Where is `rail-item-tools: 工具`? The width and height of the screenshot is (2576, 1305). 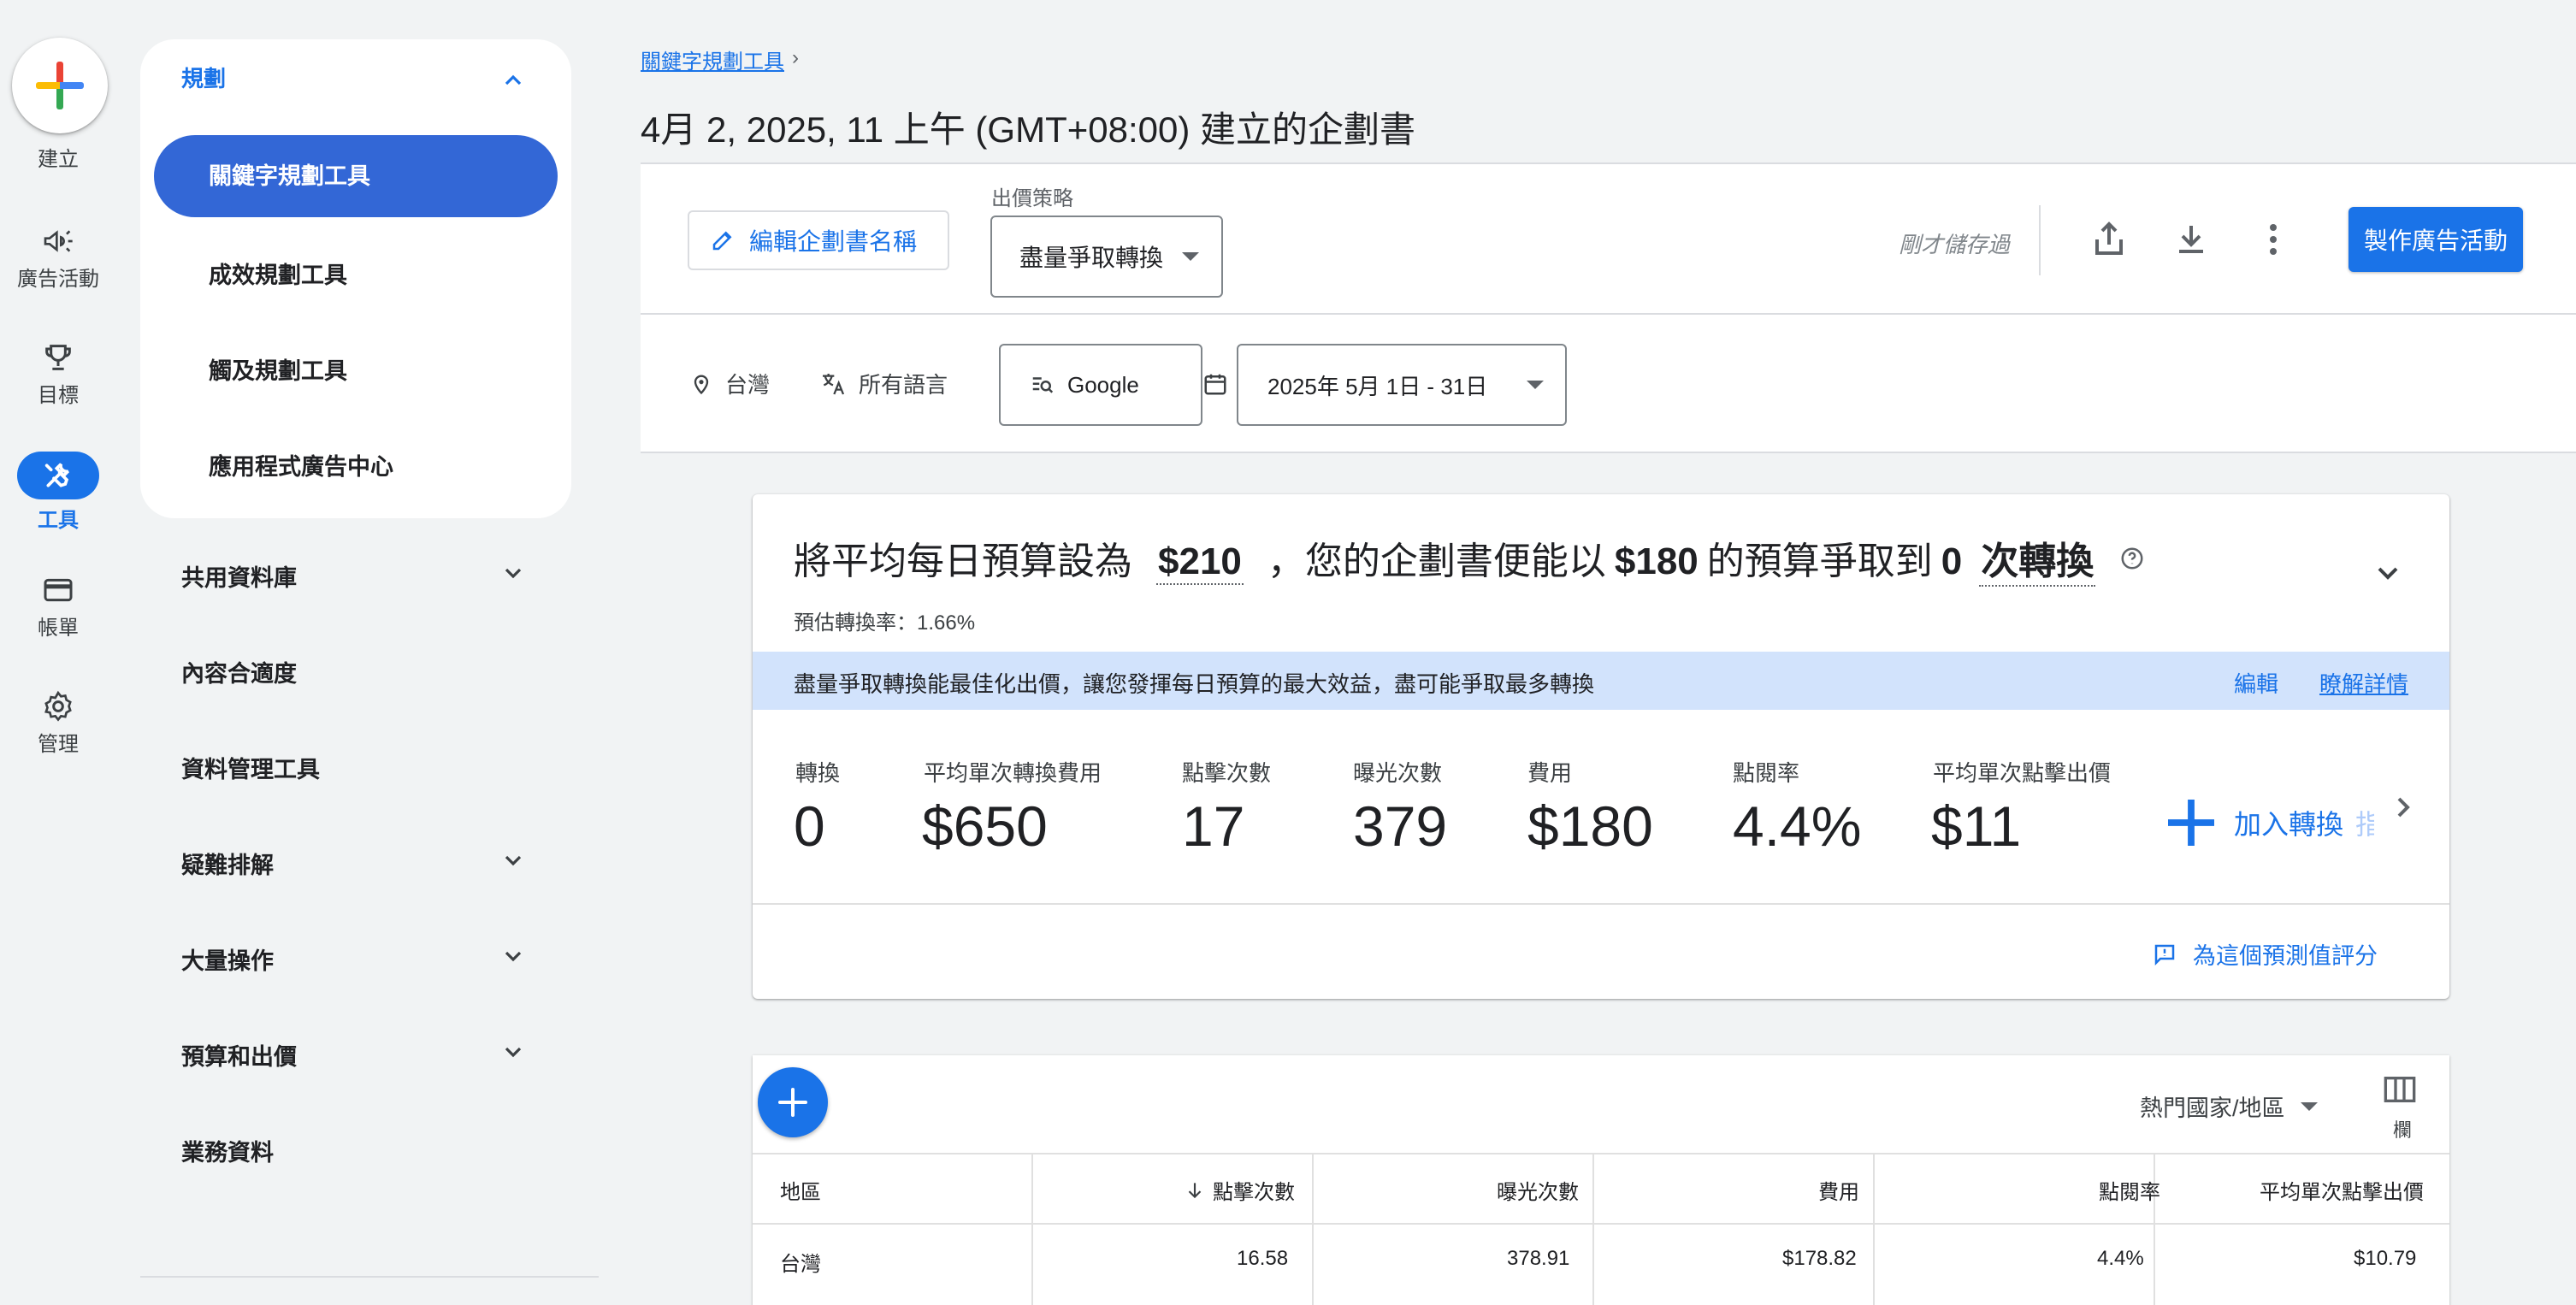
rail-item-tools: 工具 is located at coordinates (58, 492).